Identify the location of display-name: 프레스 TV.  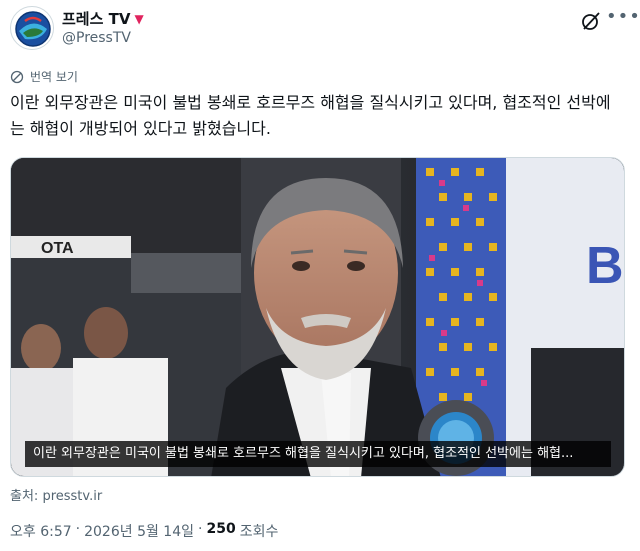
(96, 18).